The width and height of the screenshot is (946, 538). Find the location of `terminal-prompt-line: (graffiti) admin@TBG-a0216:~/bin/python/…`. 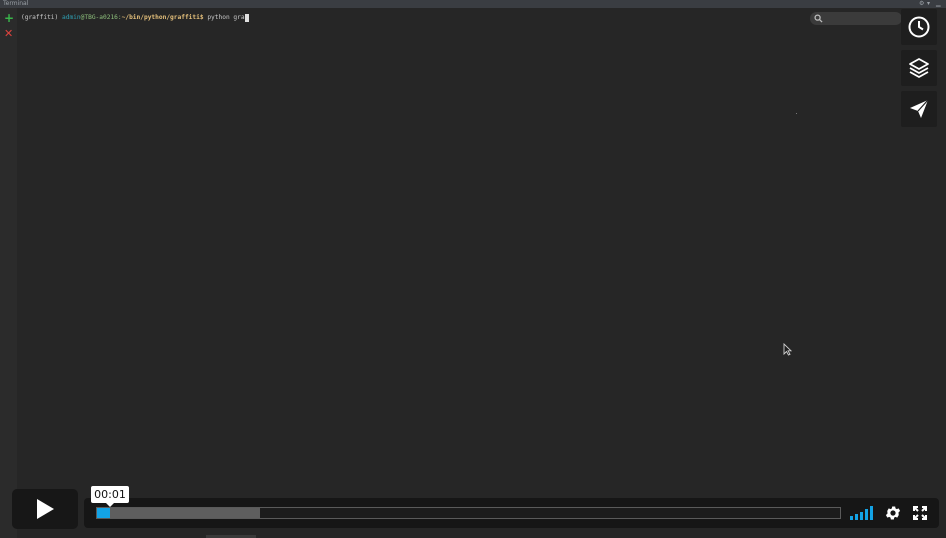

terminal-prompt-line: (graffiti) admin@TBG-a0216:~/bin/python/… is located at coordinates (135, 18).